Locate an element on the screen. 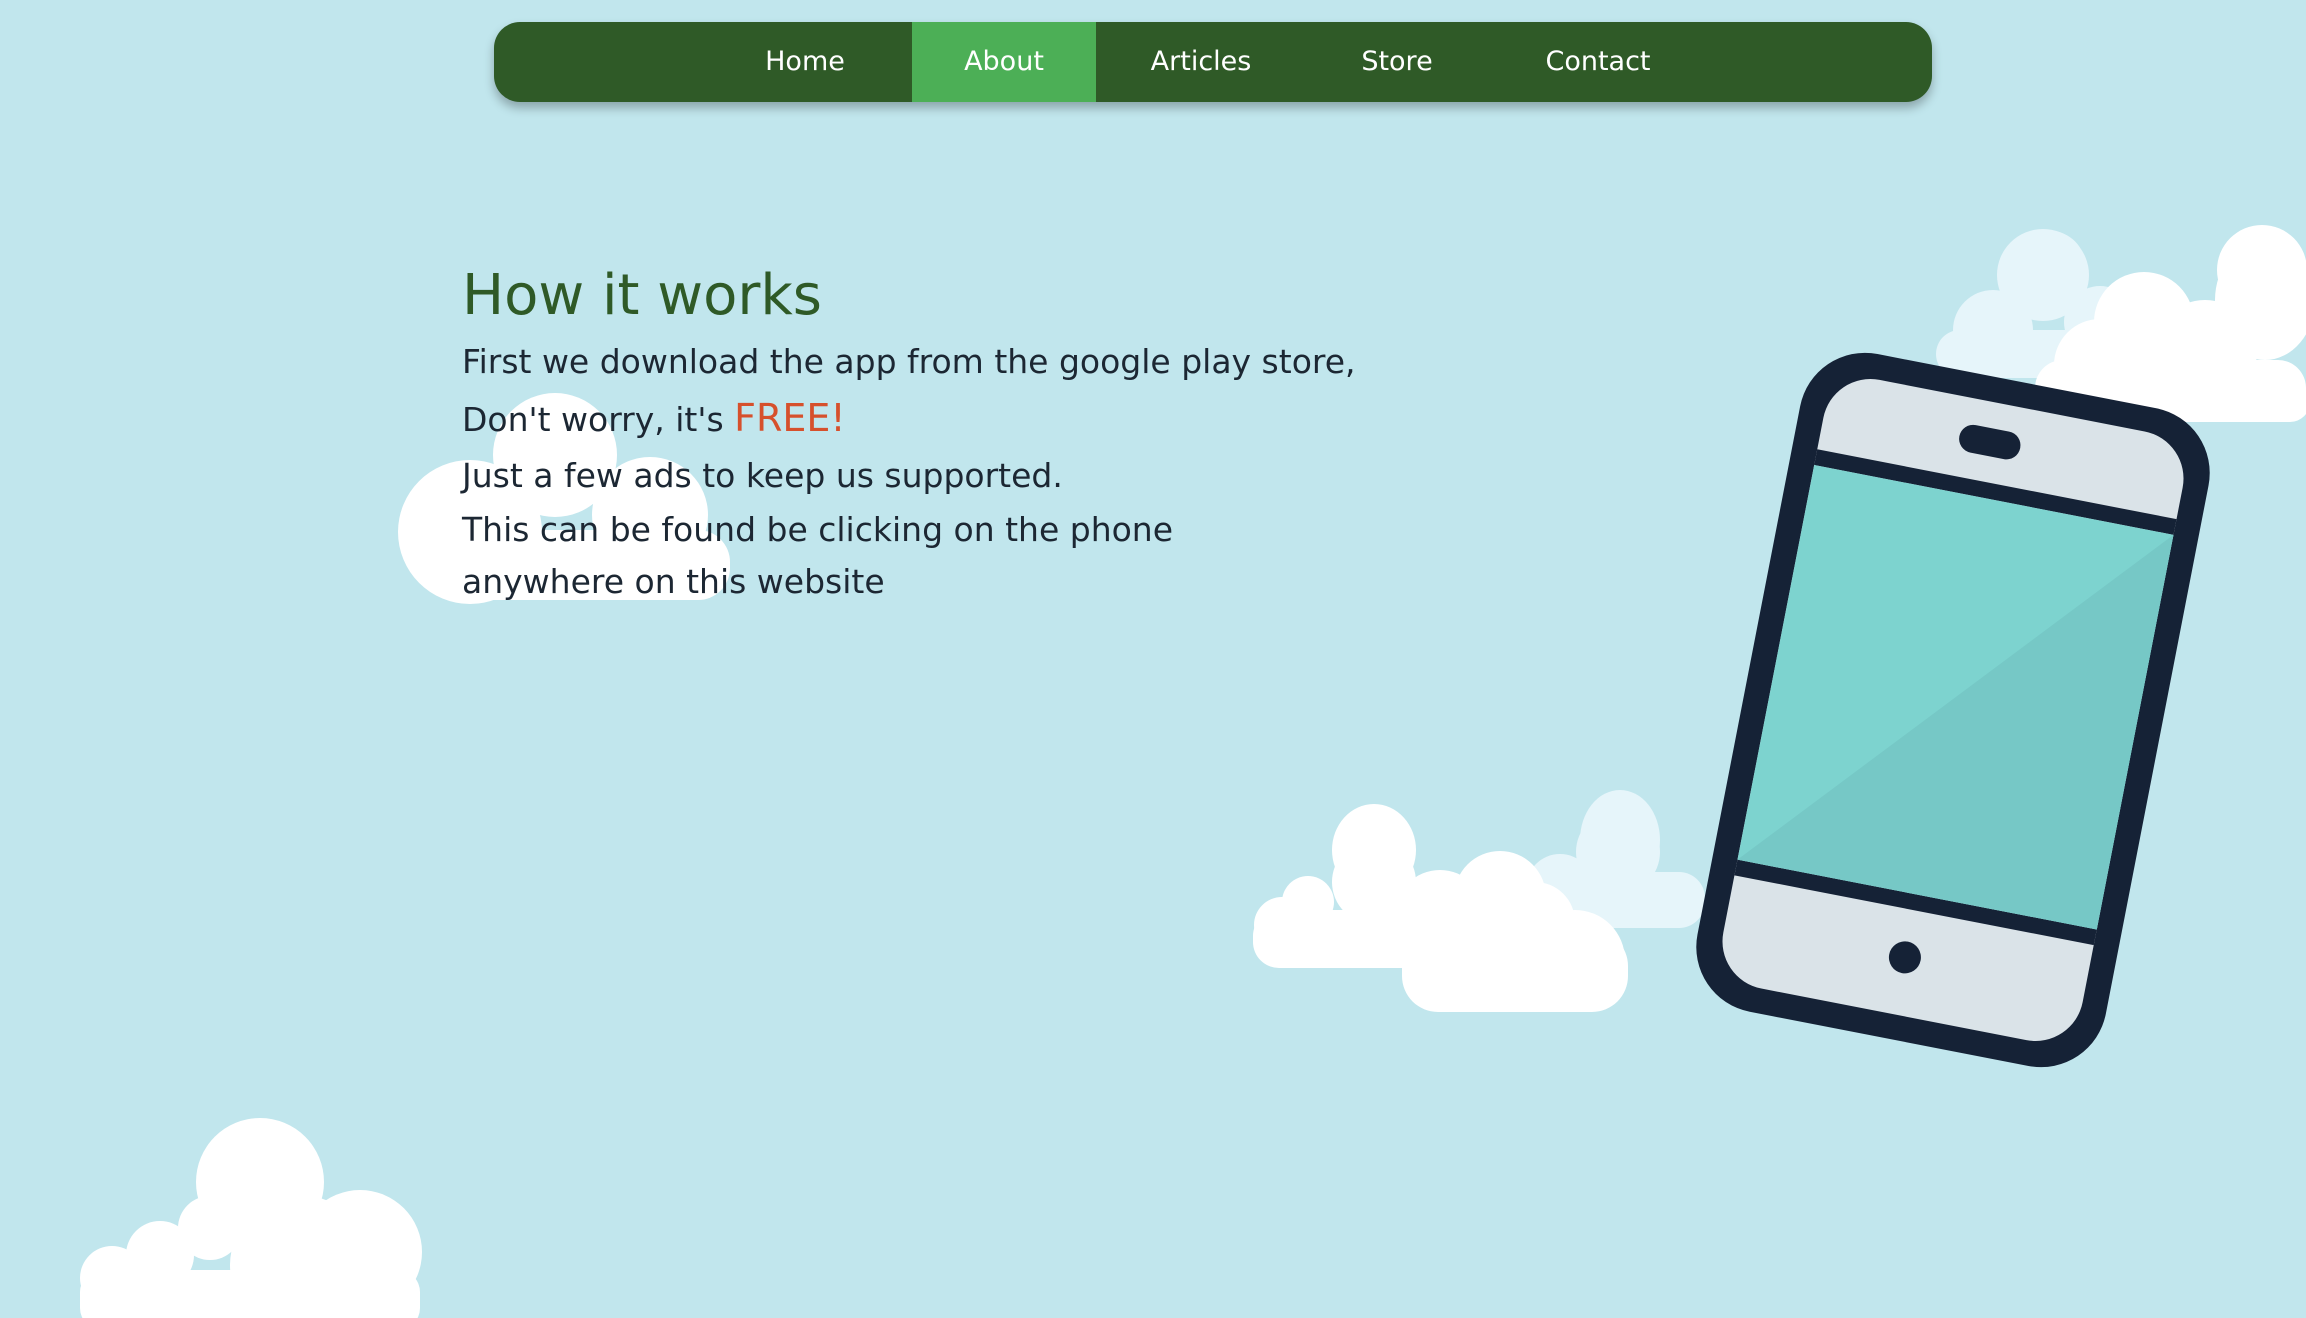 Image resolution: width=2306 pixels, height=1318 pixels. main-navbar: Home About Articles Store Contact is located at coordinates (1213, 62).